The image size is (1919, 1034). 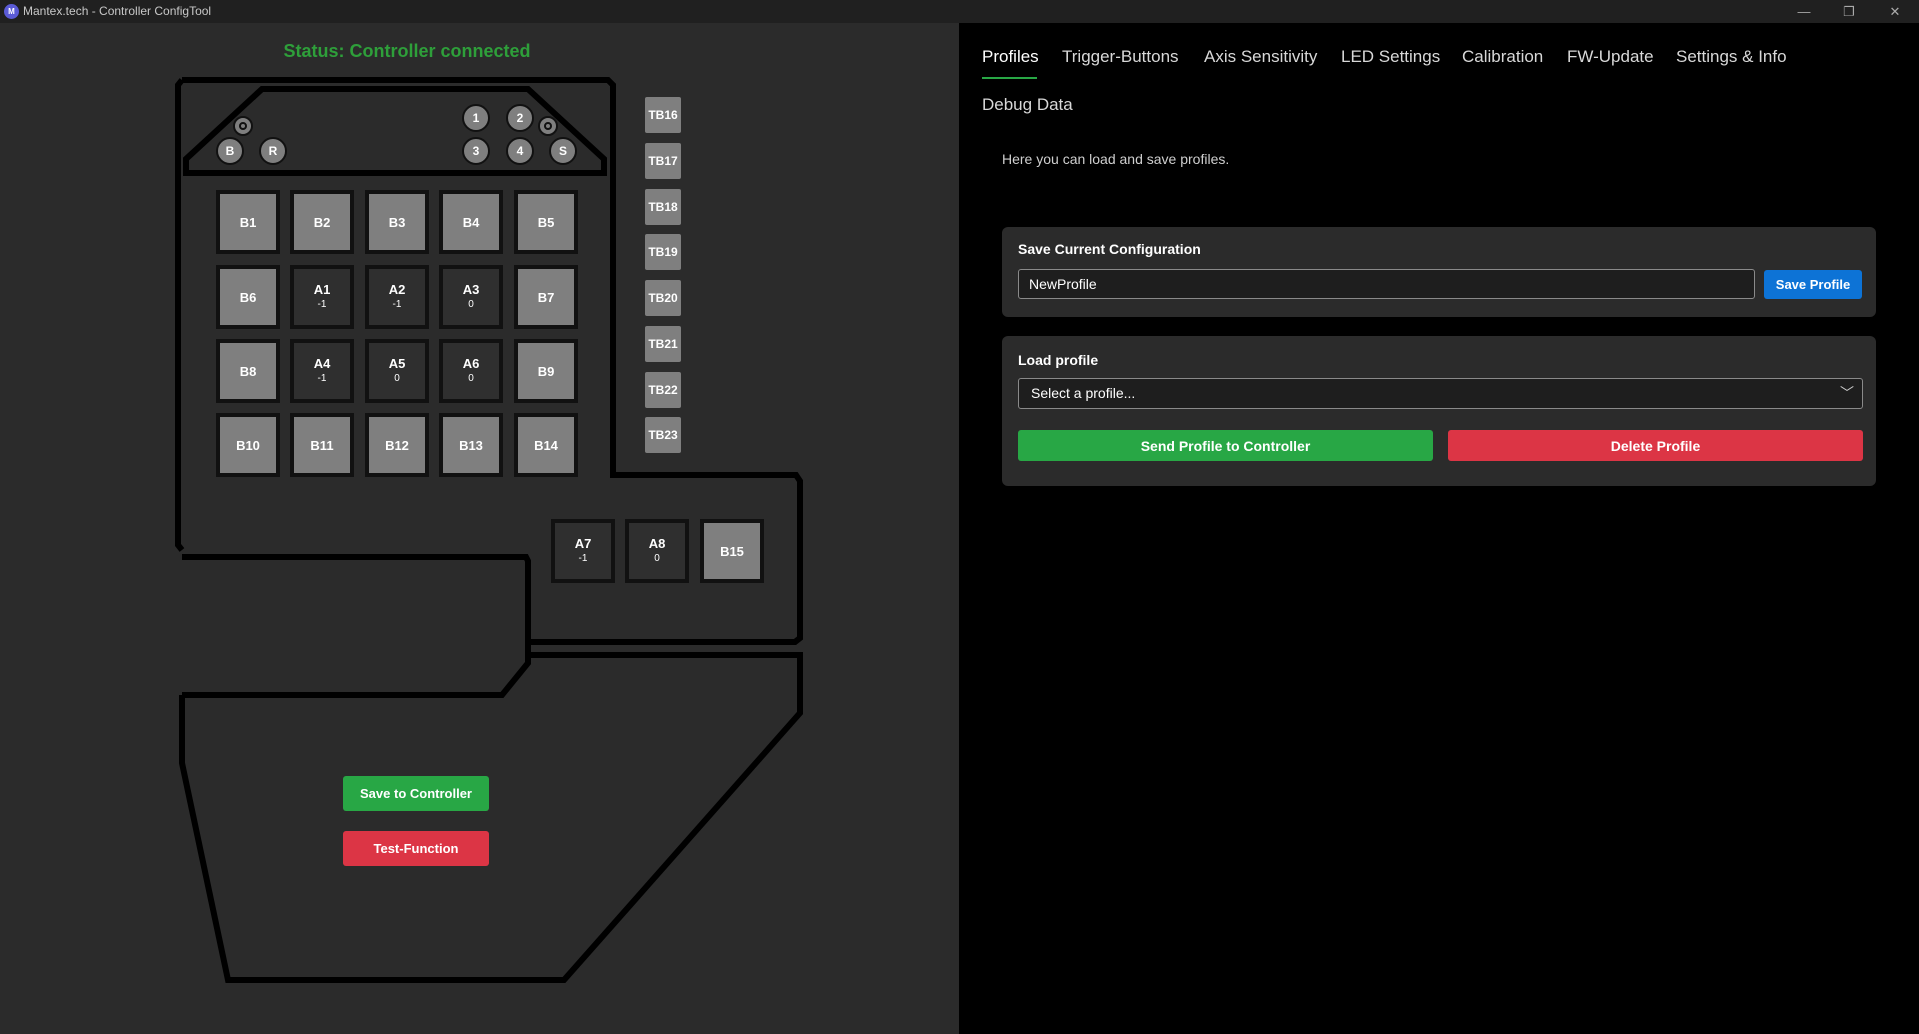 I want to click on key-b15: B15, so click(x=732, y=551).